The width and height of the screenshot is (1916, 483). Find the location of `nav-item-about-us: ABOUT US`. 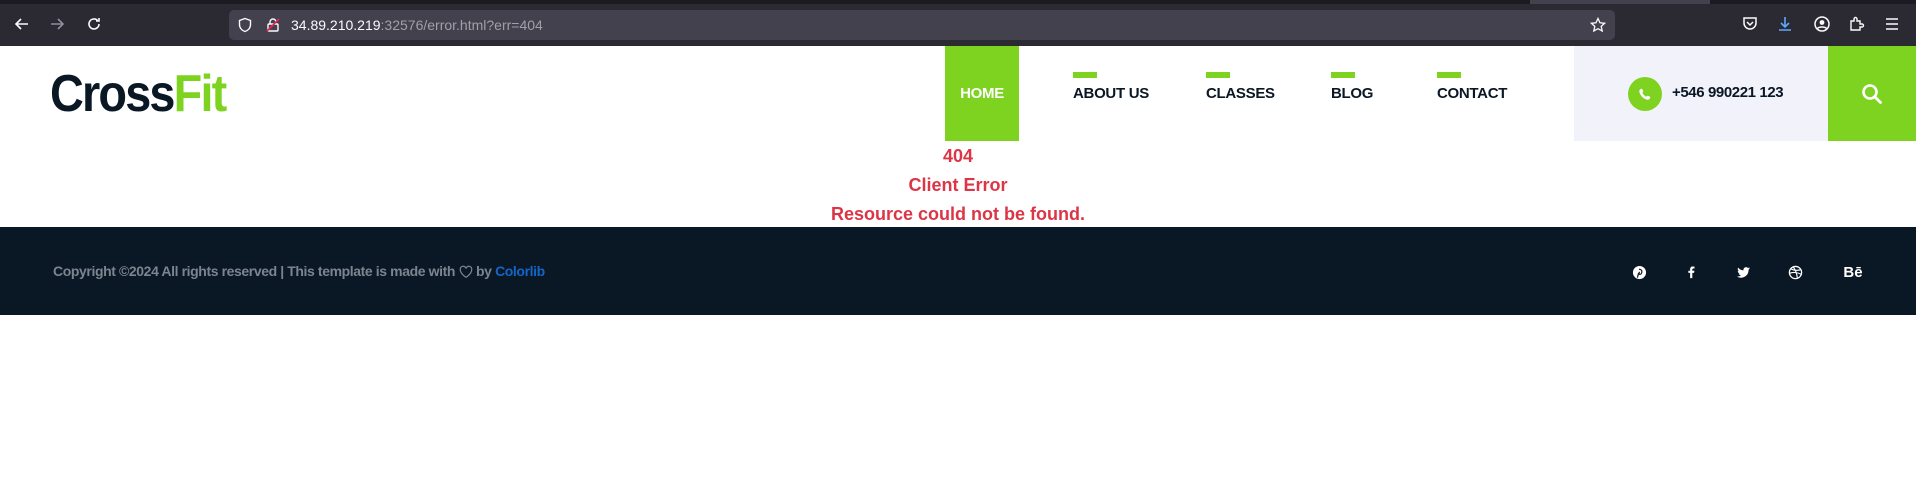

nav-item-about-us: ABOUT US is located at coordinates (1138, 93).